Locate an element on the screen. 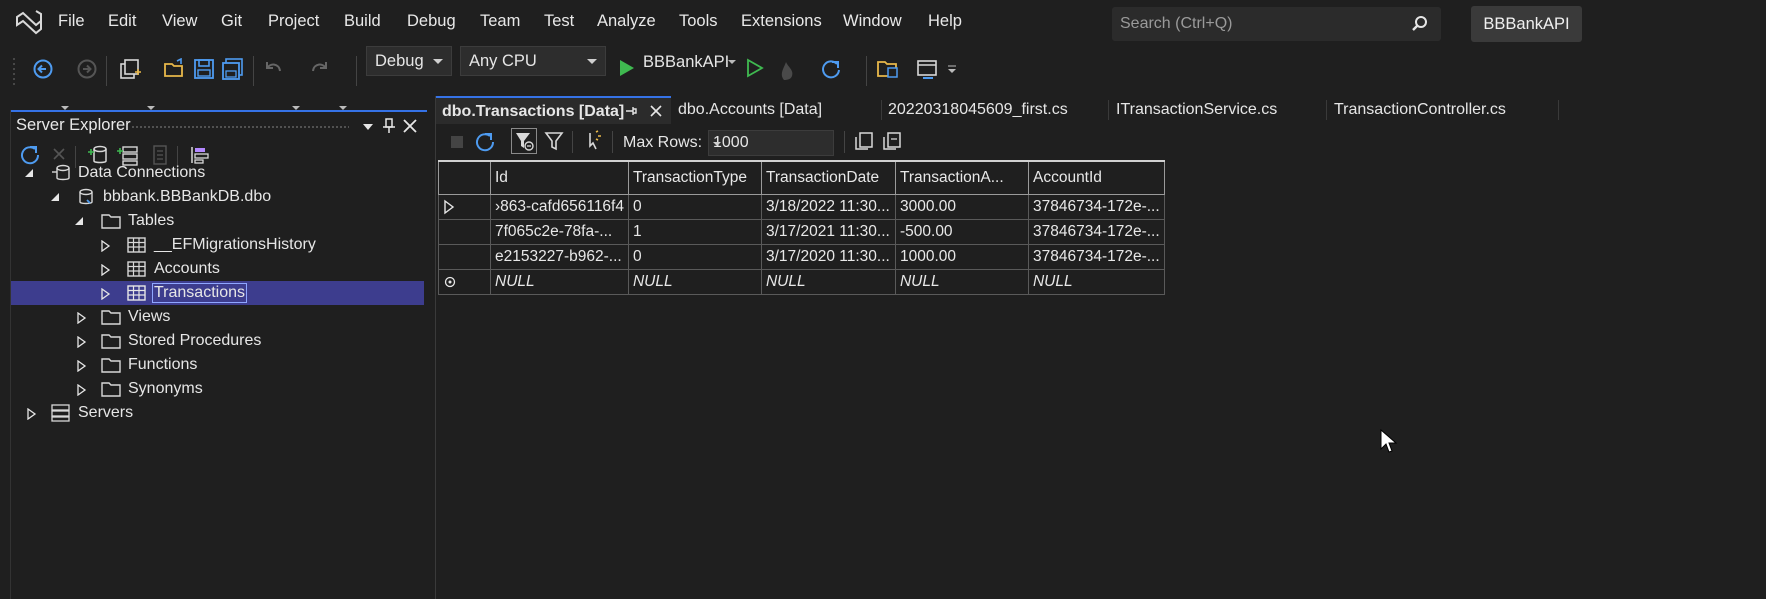 Image resolution: width=1766 pixels, height=599 pixels. menu-file: File is located at coordinates (71, 21).